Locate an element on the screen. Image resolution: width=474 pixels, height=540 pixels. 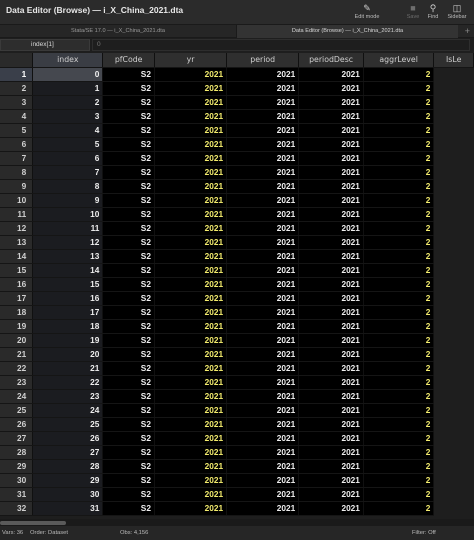
table-row: 2 1 S2 2021 2021 2021 2 is located at coordinates (237, 88).